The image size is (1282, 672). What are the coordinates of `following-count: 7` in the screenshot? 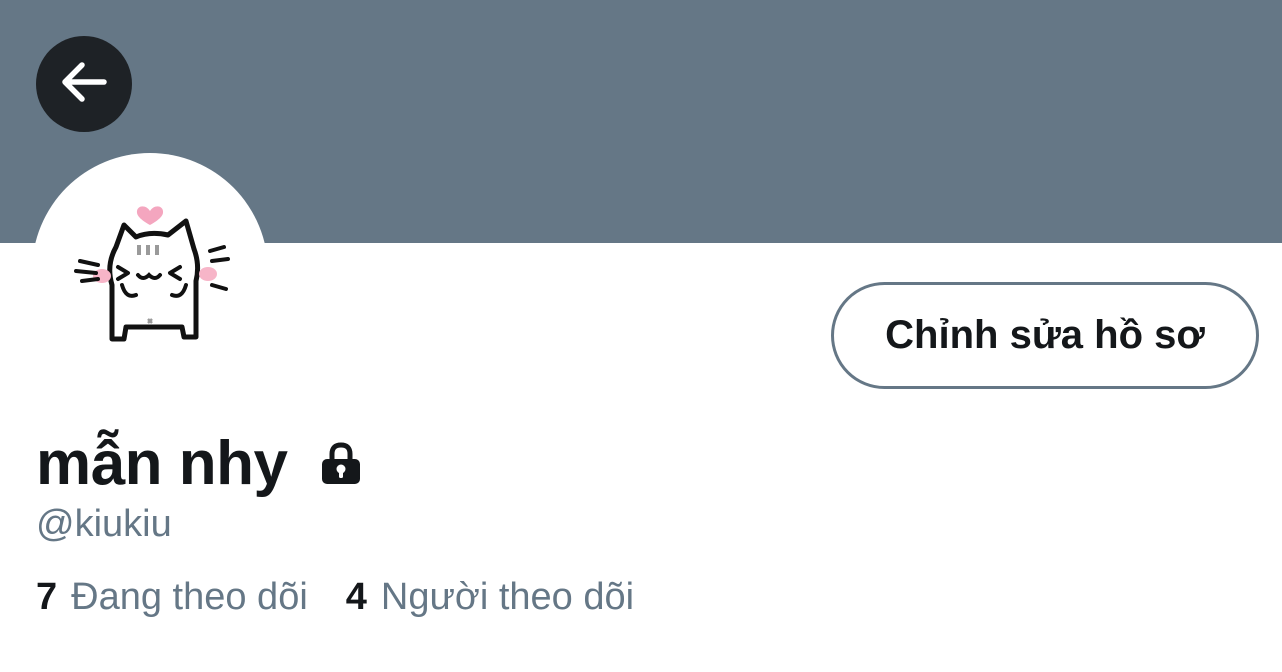 It's located at (47, 597).